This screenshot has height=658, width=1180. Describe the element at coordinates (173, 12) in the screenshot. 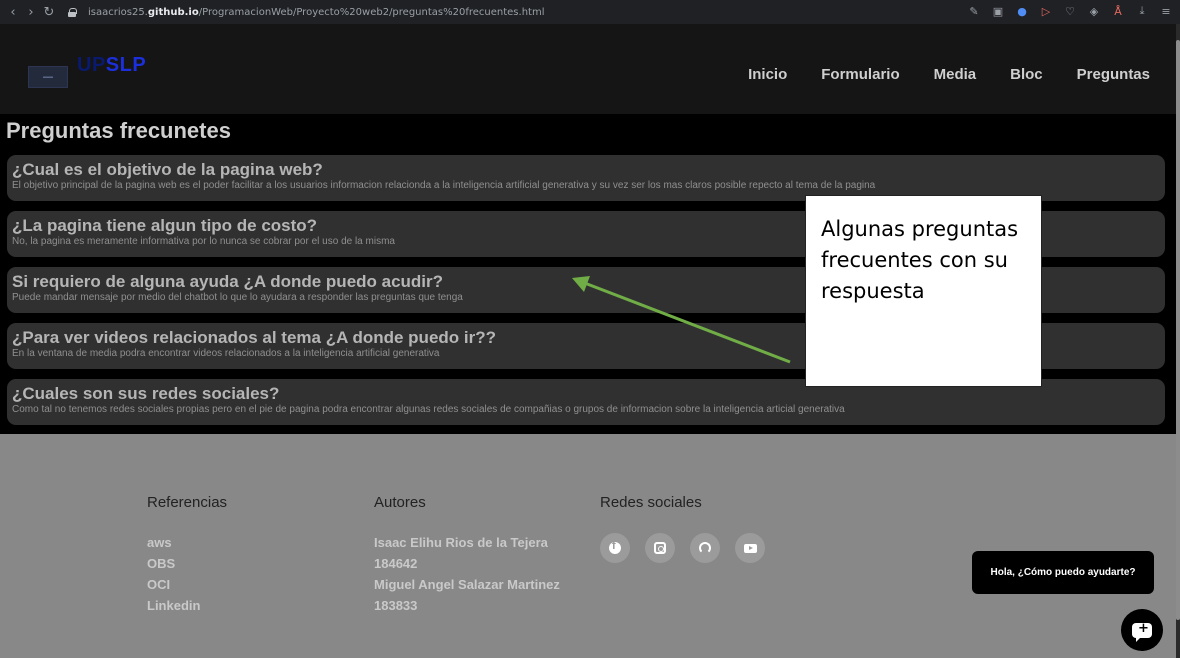

I see `url-domain: github.io` at that location.